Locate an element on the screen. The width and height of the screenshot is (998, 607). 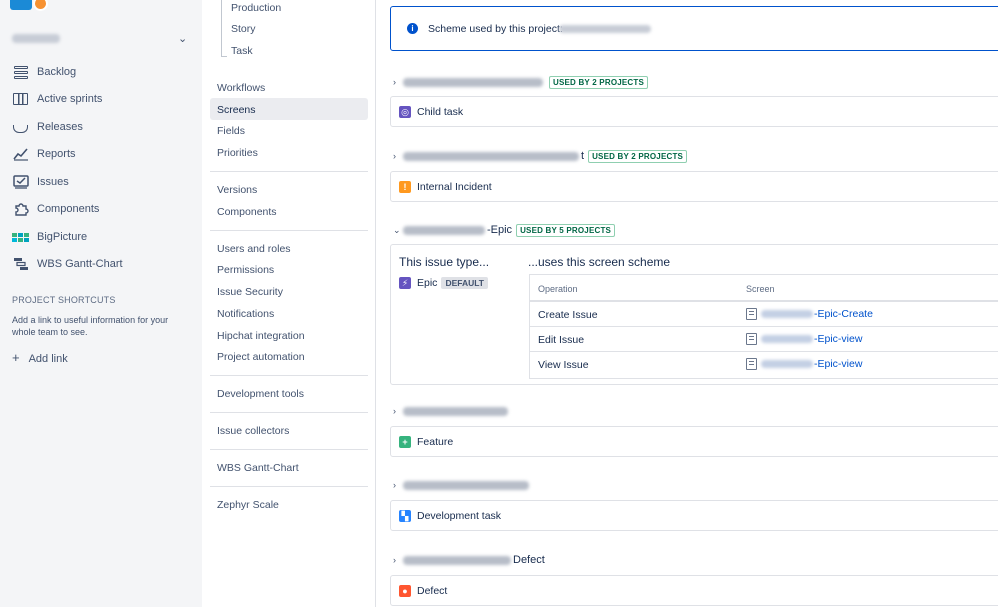
menu-issuetype-story: Story is located at coordinates (243, 29).